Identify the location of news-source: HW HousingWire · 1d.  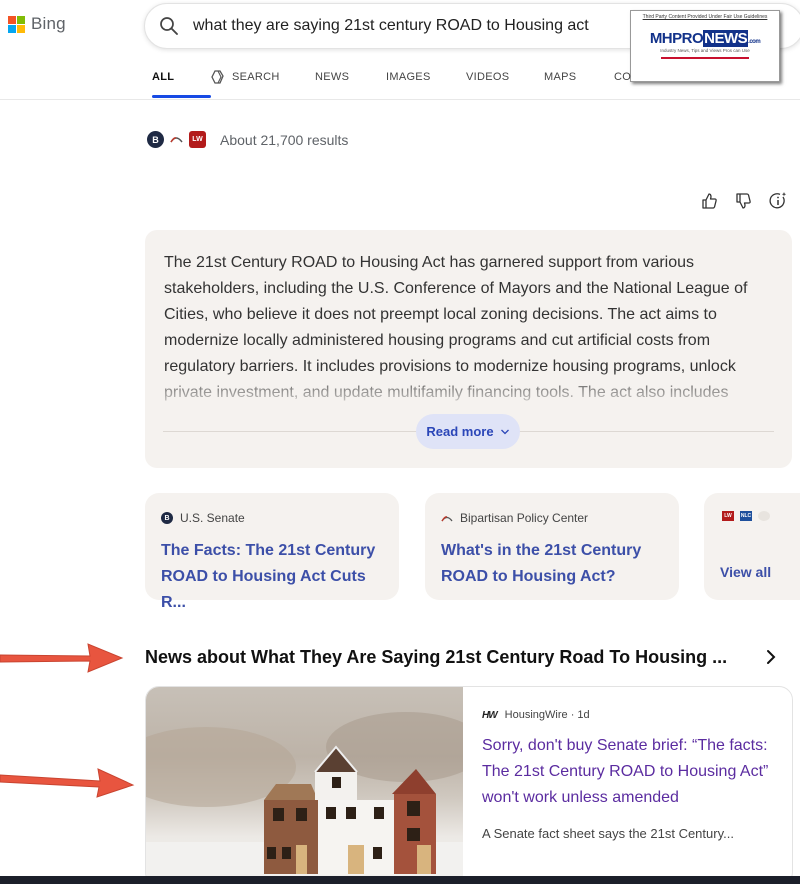
(536, 715).